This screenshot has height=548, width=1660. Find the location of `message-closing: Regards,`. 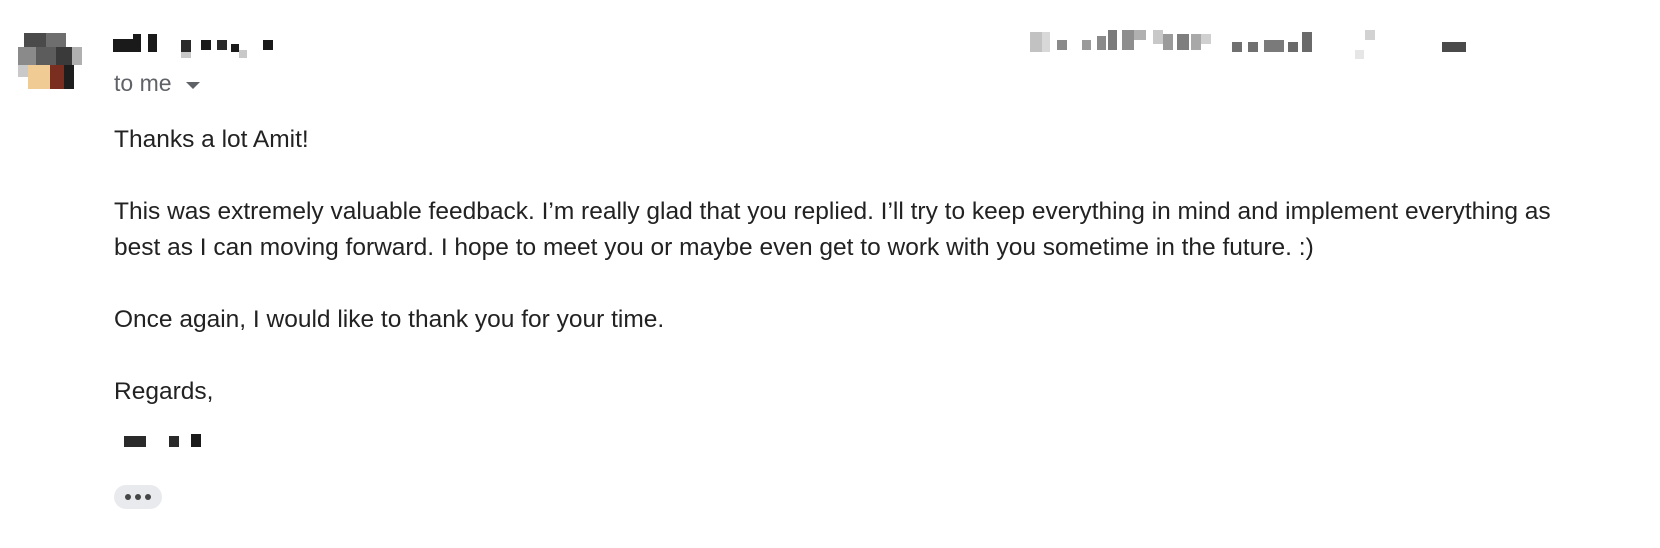

message-closing: Regards, is located at coordinates (164, 391).